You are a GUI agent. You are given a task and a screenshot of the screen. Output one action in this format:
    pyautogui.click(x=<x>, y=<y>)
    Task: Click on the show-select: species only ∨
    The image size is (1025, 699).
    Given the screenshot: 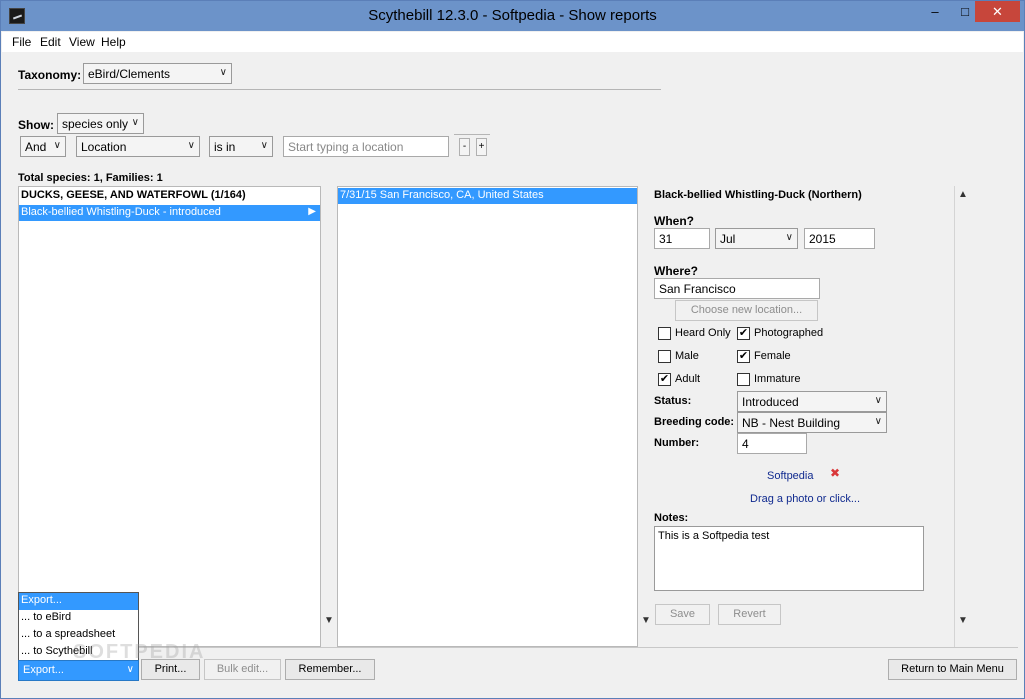 What is the action you would take?
    pyautogui.click(x=100, y=123)
    